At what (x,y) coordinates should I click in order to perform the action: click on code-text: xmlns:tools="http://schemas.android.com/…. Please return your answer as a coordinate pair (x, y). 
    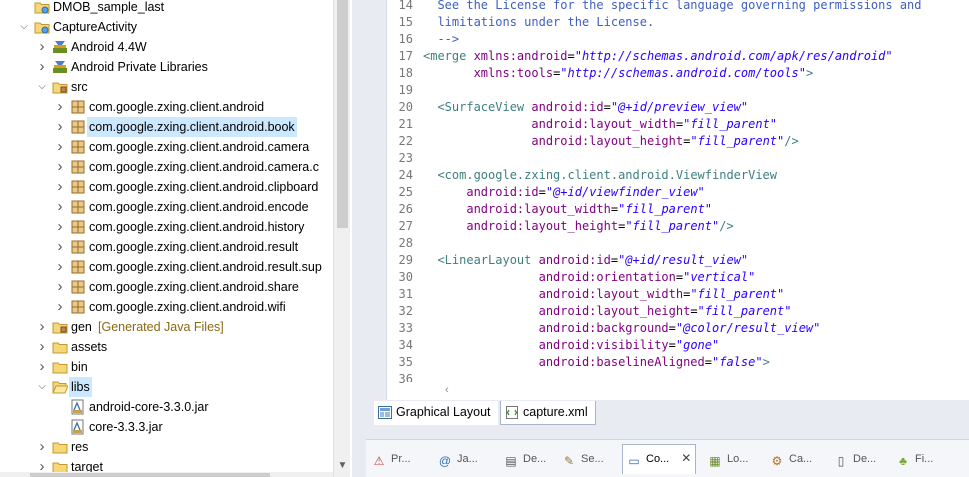
    Looking at the image, I should click on (618, 73).